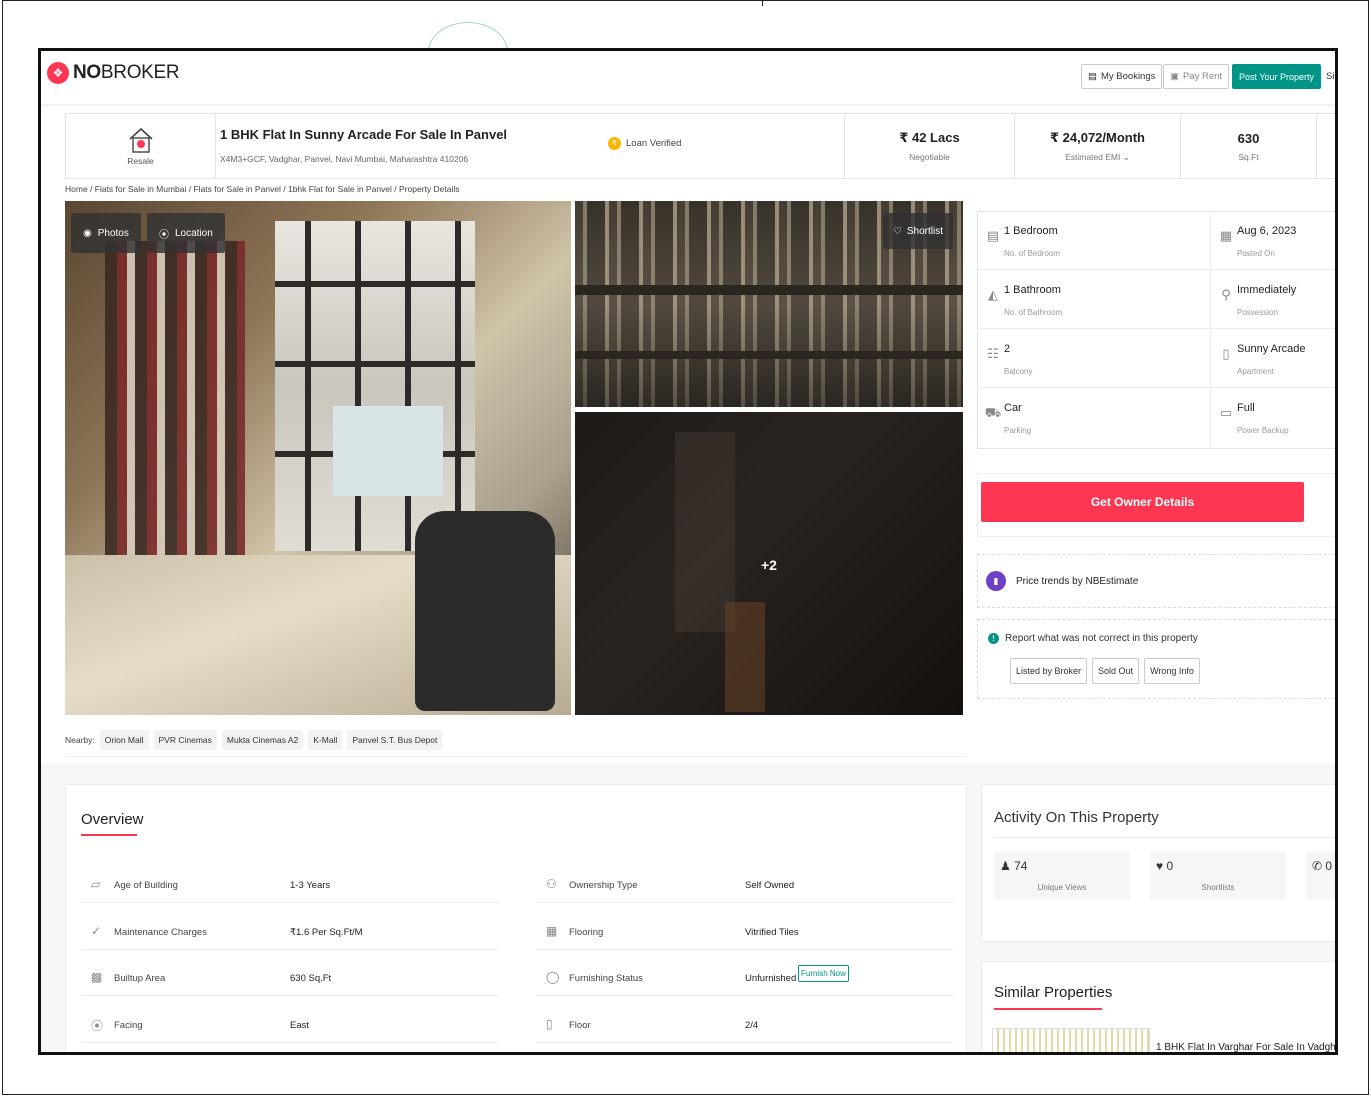 The image size is (1371, 1097). Describe the element at coordinates (126, 72) in the screenshot. I see `logo-text: NOBROKER` at that location.